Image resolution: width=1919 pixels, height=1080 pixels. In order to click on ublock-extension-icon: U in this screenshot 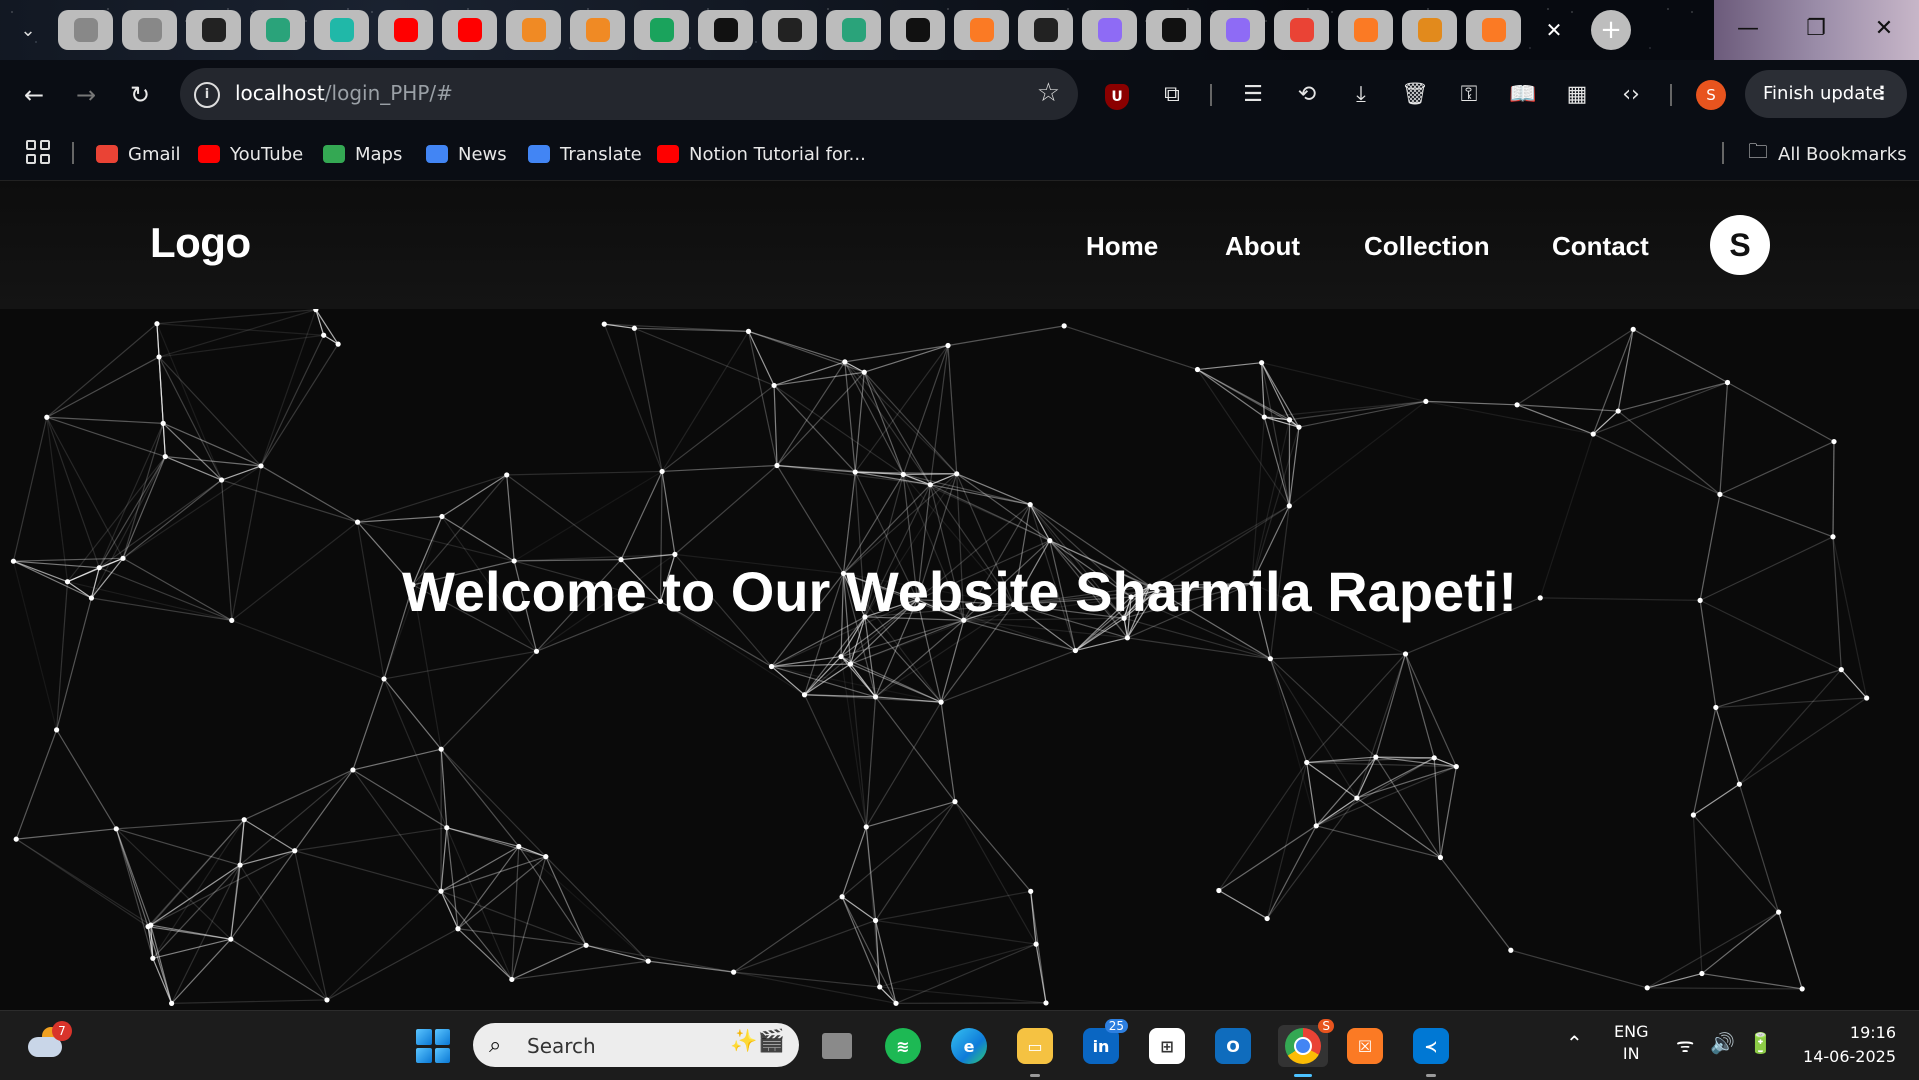, I will do `click(1117, 95)`.